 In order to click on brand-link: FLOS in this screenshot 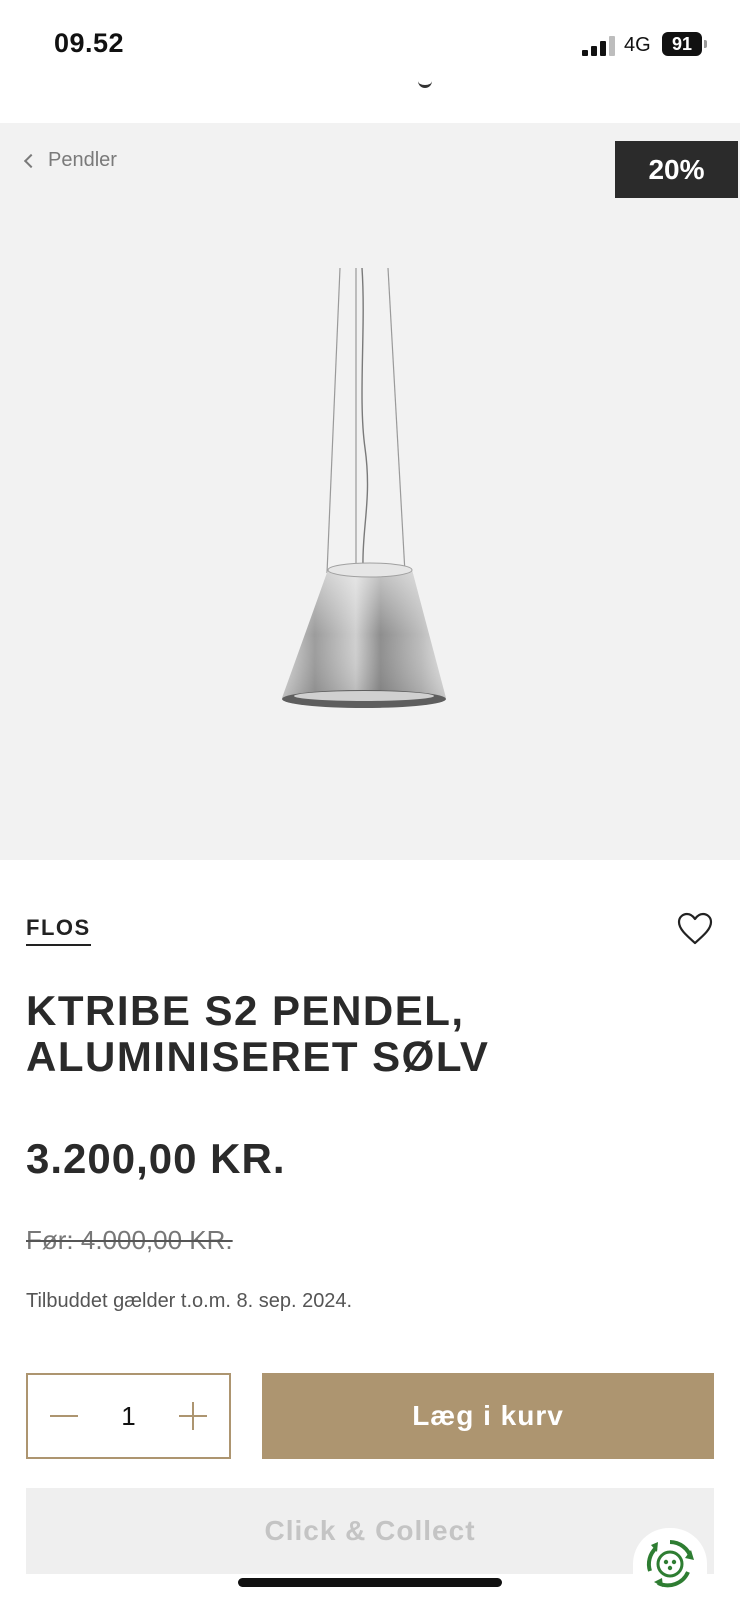, I will do `click(58, 930)`.